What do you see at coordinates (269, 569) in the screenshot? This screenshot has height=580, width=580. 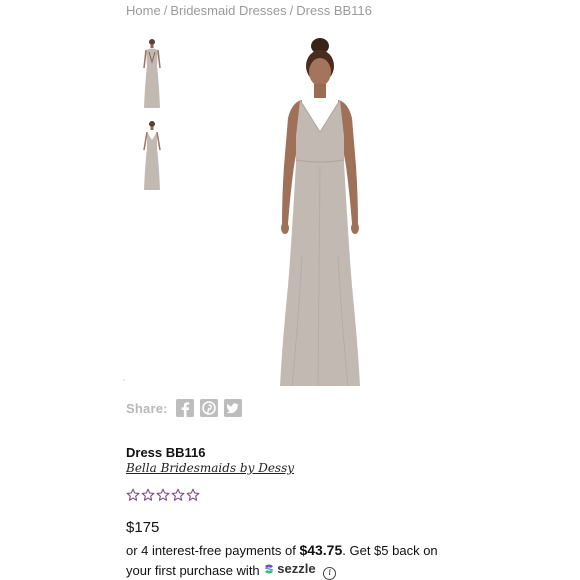 I see `sezzle-icon` at bounding box center [269, 569].